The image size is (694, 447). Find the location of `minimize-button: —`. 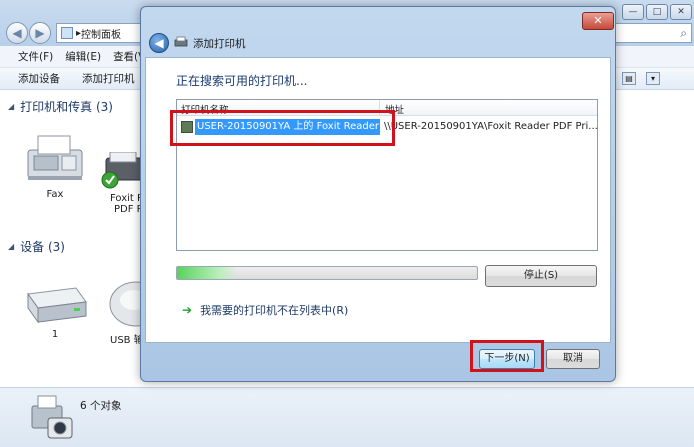

minimize-button: — is located at coordinates (633, 12).